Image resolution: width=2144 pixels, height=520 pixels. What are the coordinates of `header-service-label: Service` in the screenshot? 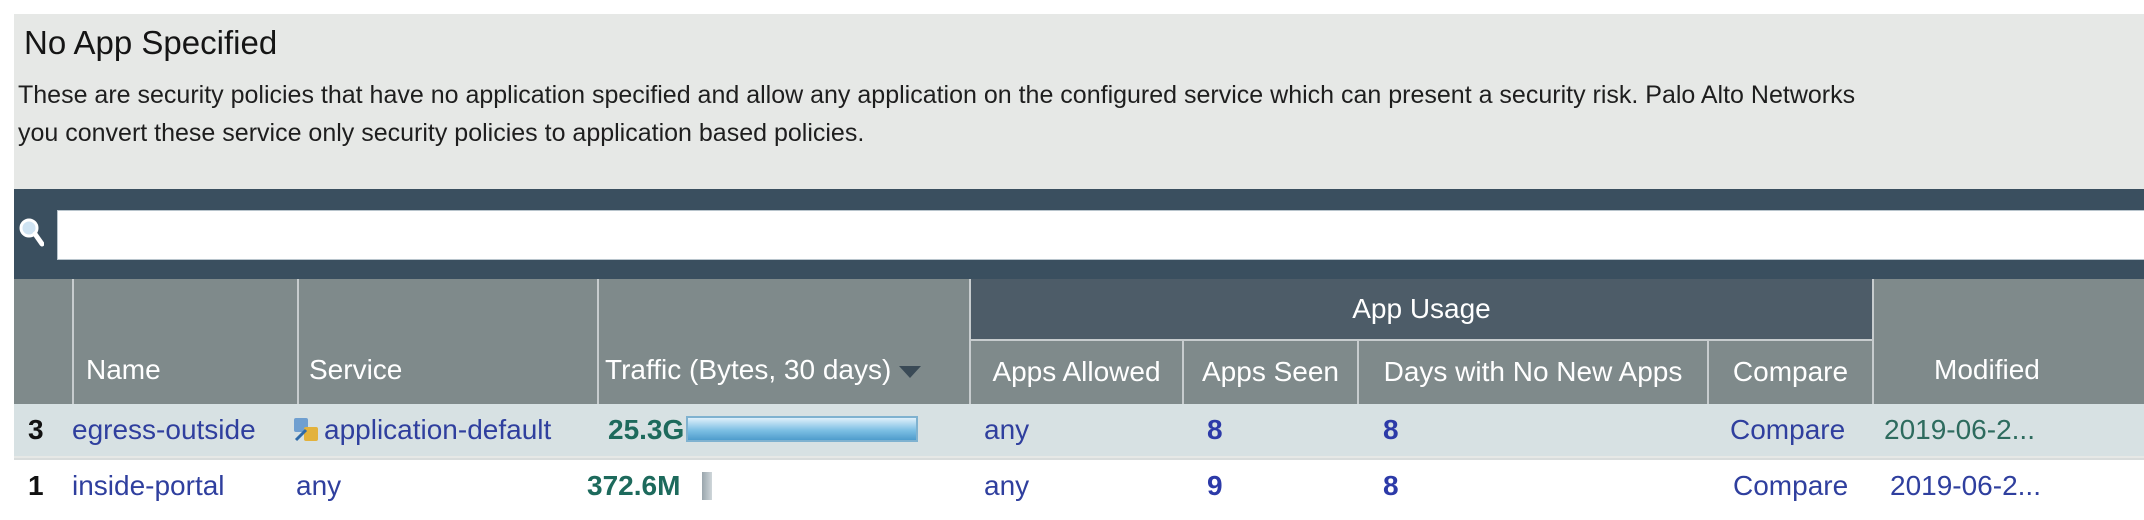 It's located at (356, 369).